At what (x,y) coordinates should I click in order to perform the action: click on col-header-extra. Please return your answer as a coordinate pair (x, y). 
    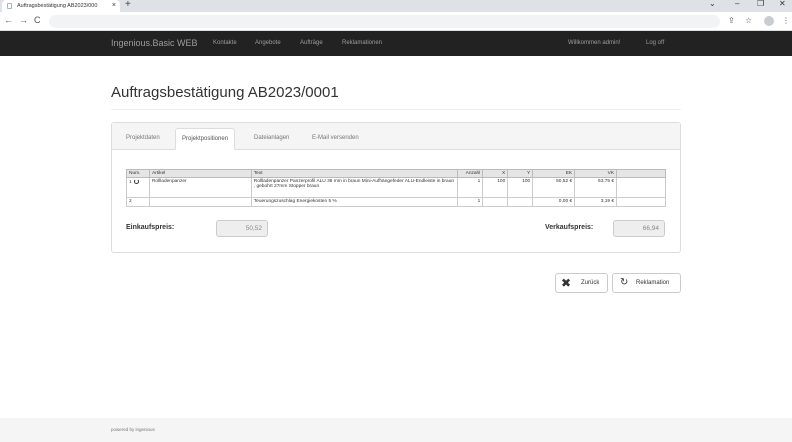
    Looking at the image, I should click on (641, 173).